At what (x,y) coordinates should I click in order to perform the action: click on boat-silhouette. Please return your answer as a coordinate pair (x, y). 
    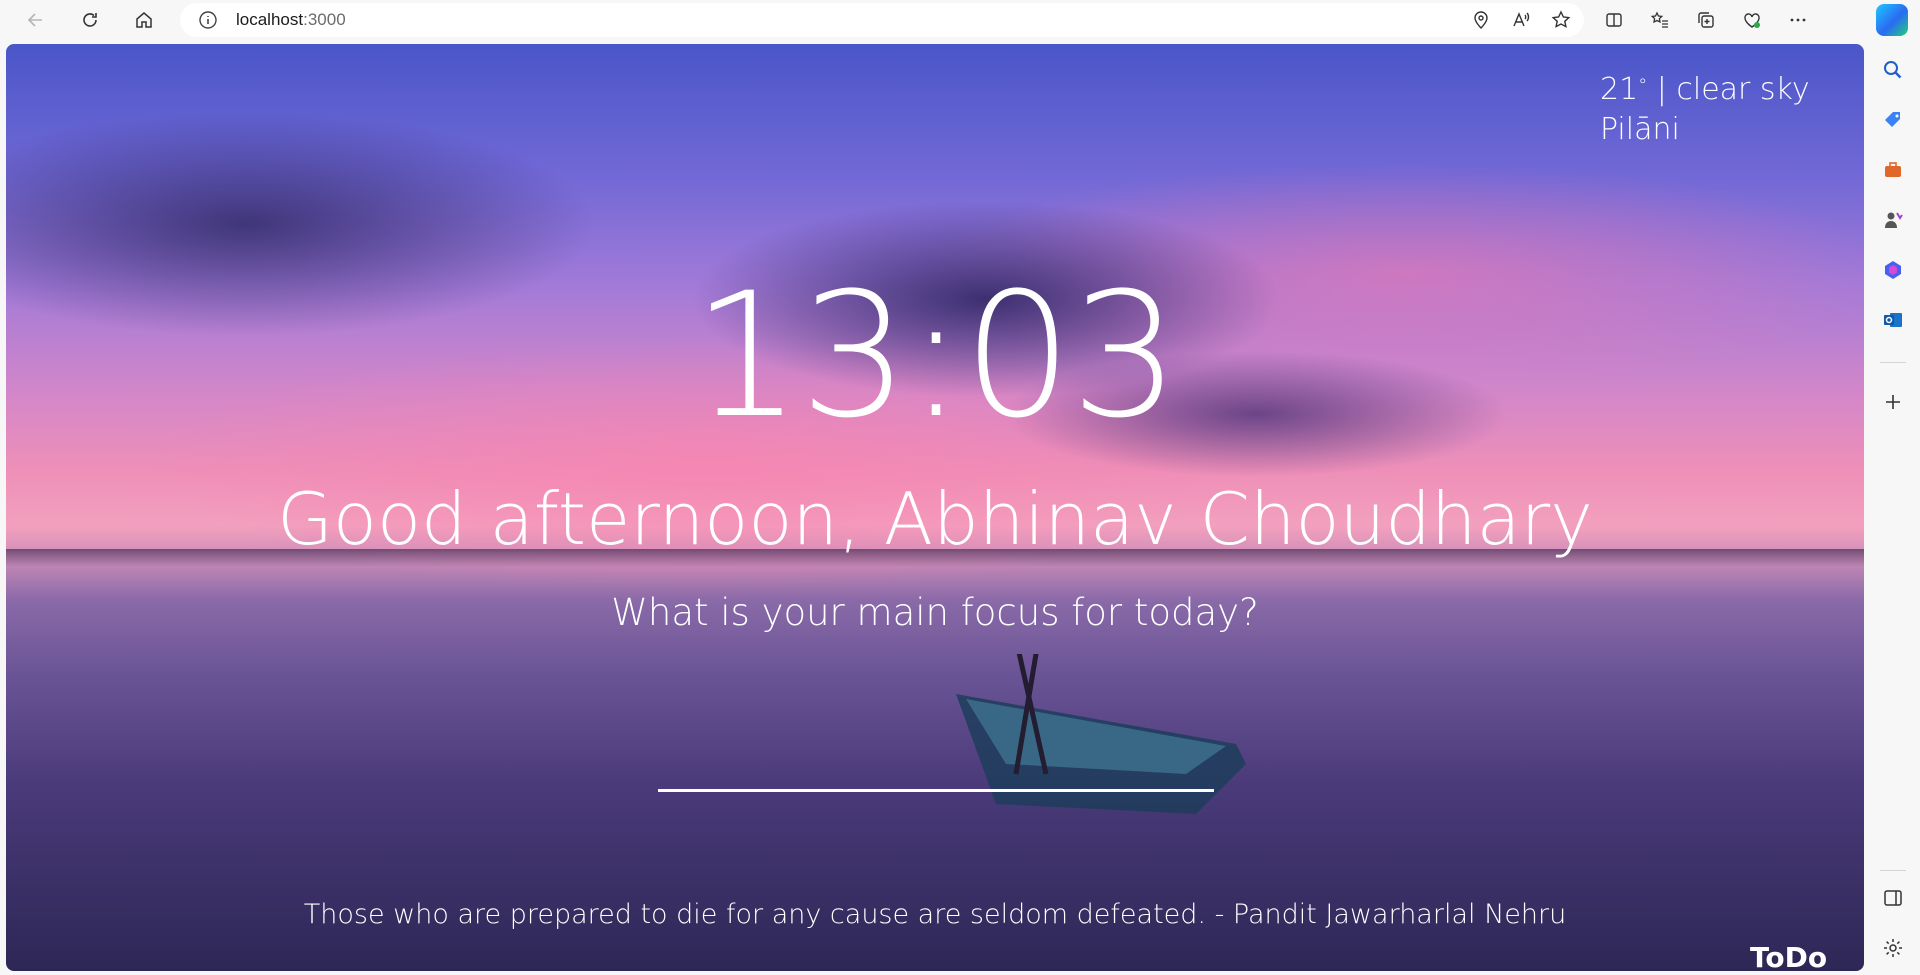
    Looking at the image, I should click on (1101, 734).